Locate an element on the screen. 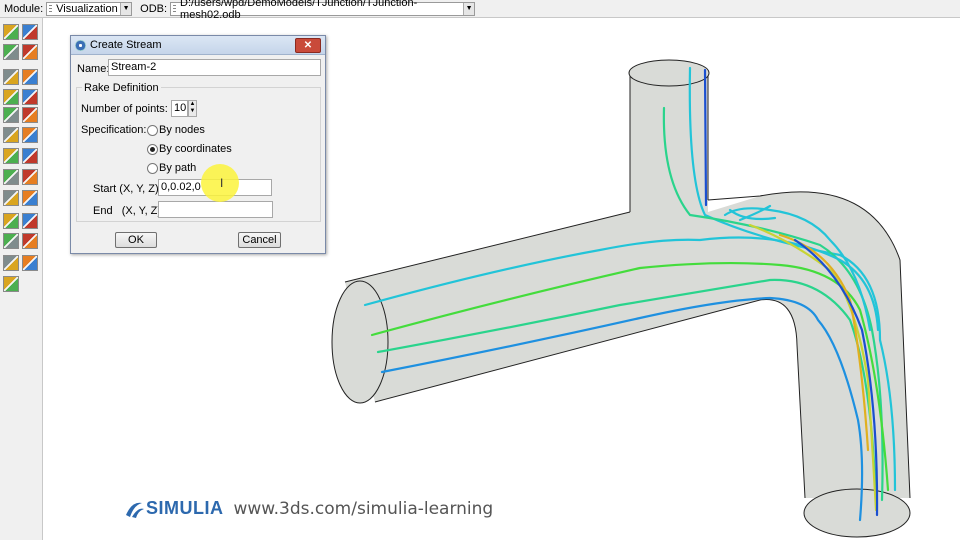  dialog-title: Create Stream is located at coordinates (126, 45).